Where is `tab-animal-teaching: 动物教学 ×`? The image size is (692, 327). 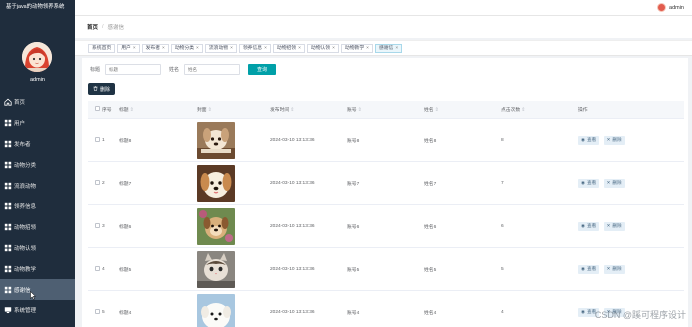 tab-animal-teaching: 动物教学 × is located at coordinates (356, 48).